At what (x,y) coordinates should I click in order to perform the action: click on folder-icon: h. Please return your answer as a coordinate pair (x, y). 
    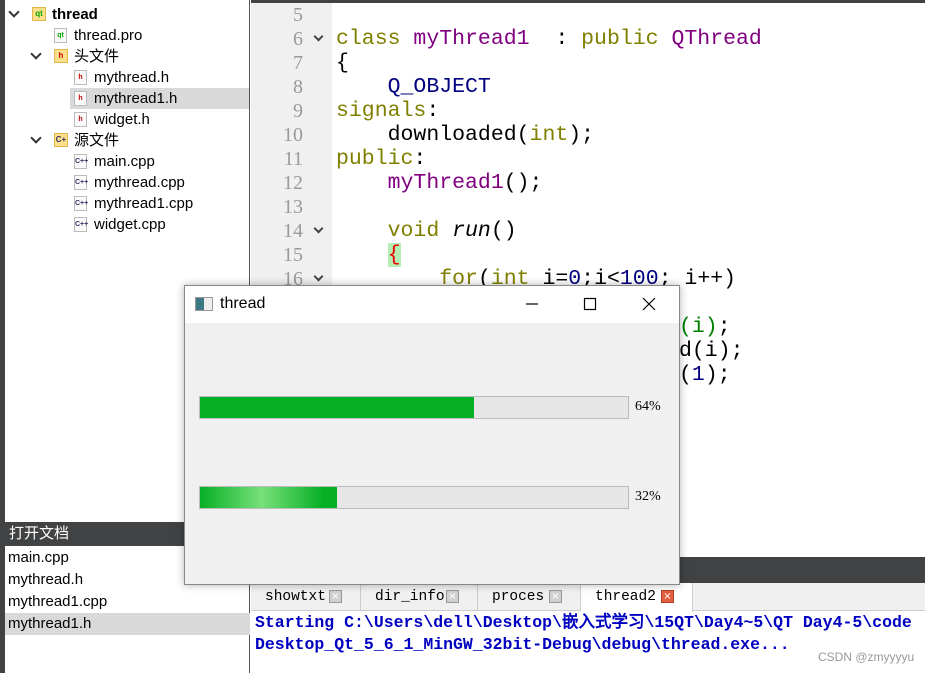
    Looking at the image, I should click on (61, 56).